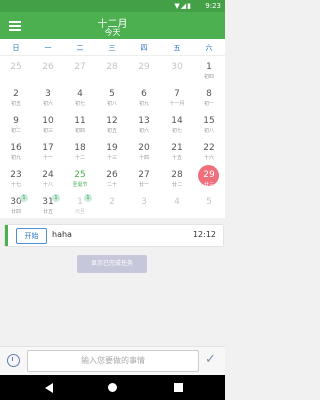  I want to click on lunar-label: 初一, so click(208, 104).